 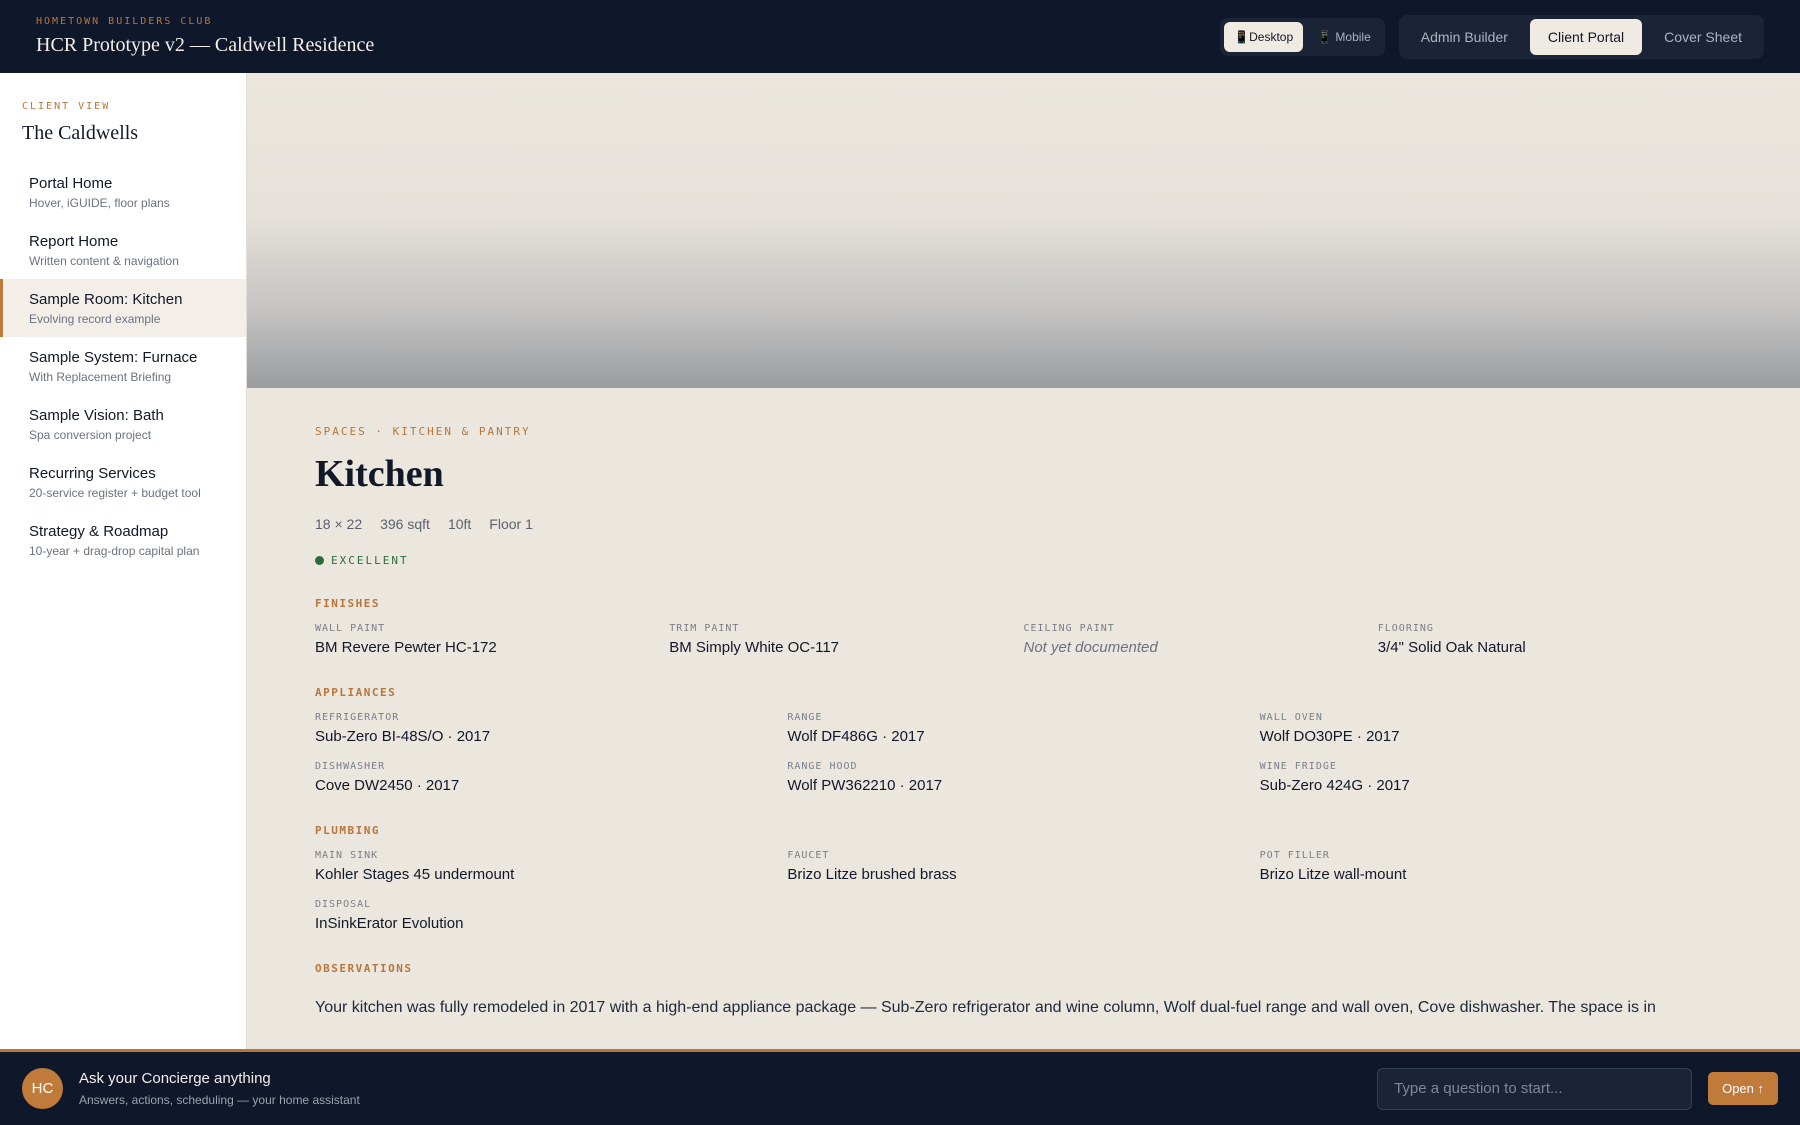 What do you see at coordinates (1344, 37) in the screenshot?
I see `mobile-toggle-button: 📱 Mobile` at bounding box center [1344, 37].